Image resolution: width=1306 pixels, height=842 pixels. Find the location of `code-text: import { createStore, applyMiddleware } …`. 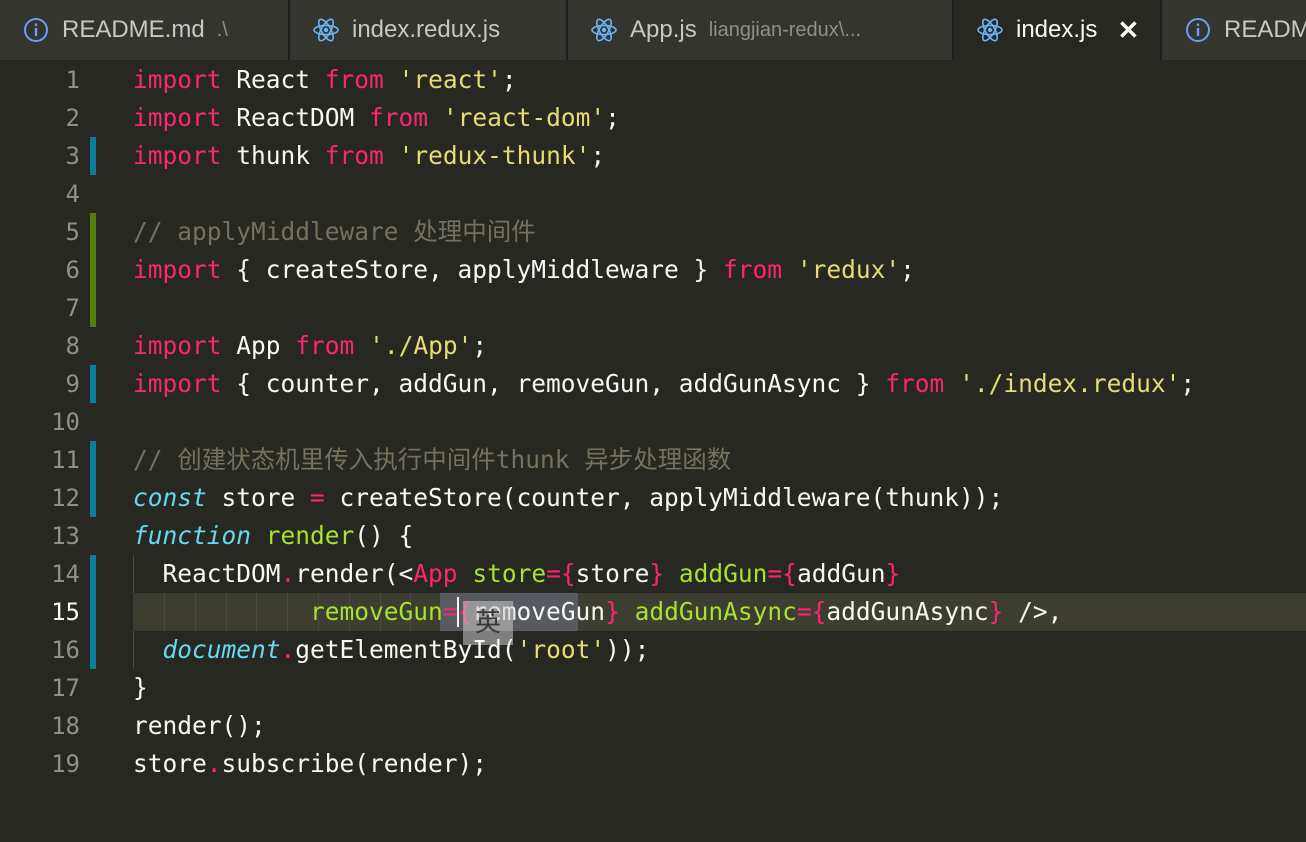

code-text: import { createStore, applyMiddleware } … is located at coordinates (524, 270).